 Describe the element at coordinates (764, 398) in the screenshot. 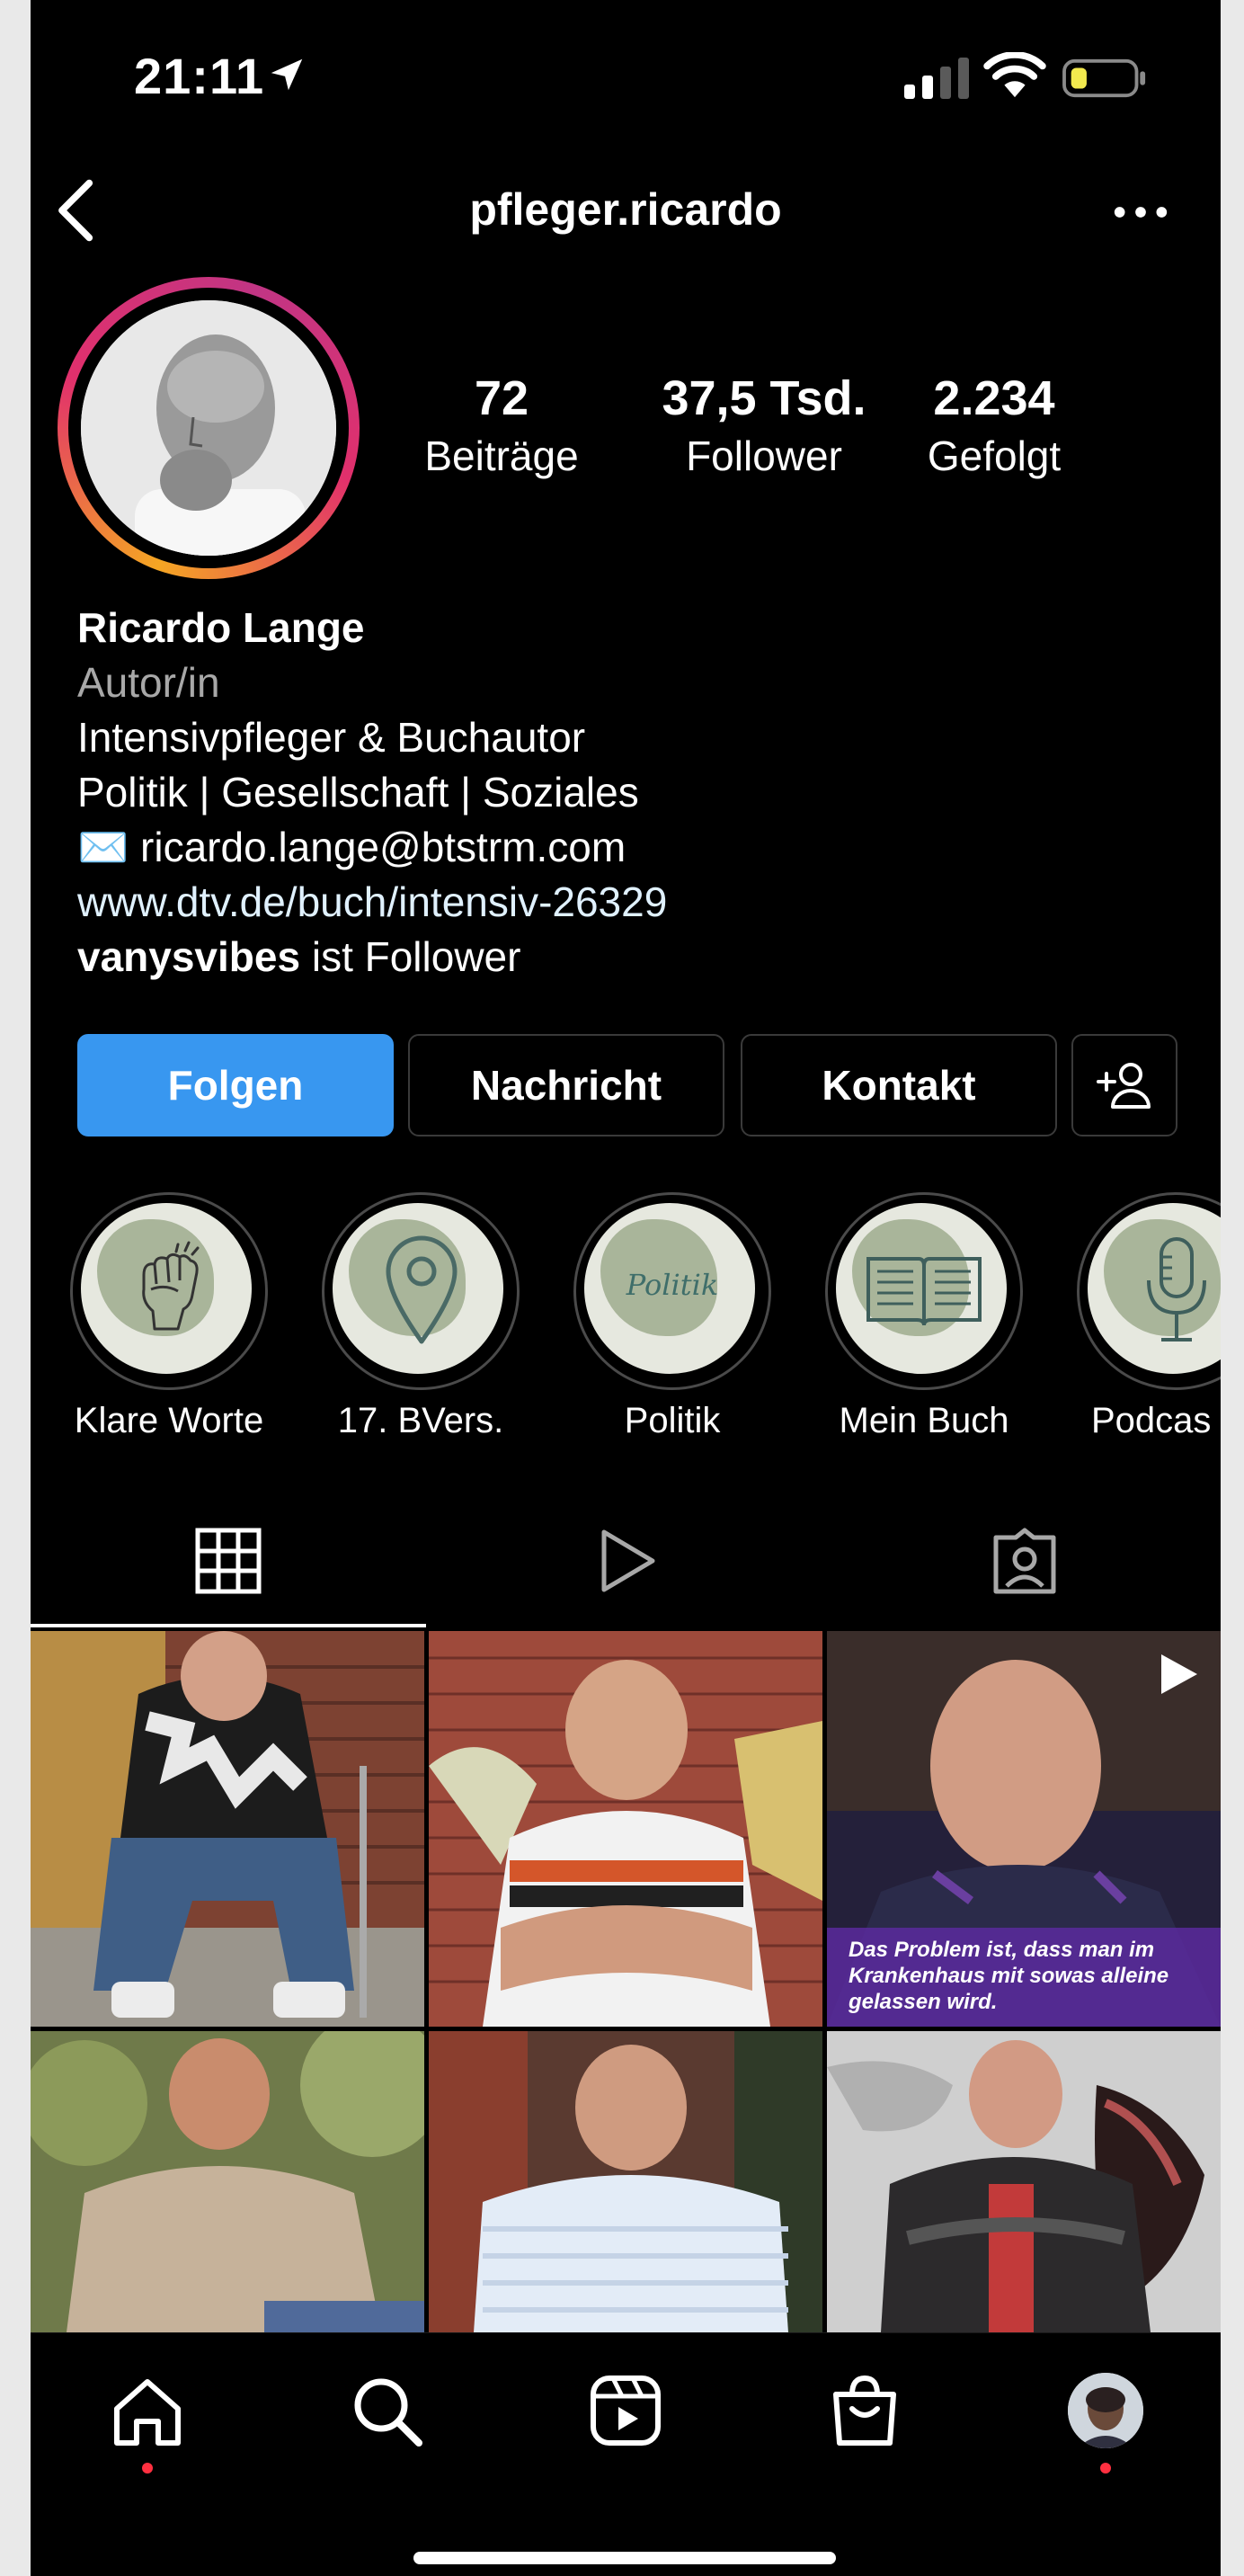

I see `stat-followers-value: 37,5 Tsd.` at that location.